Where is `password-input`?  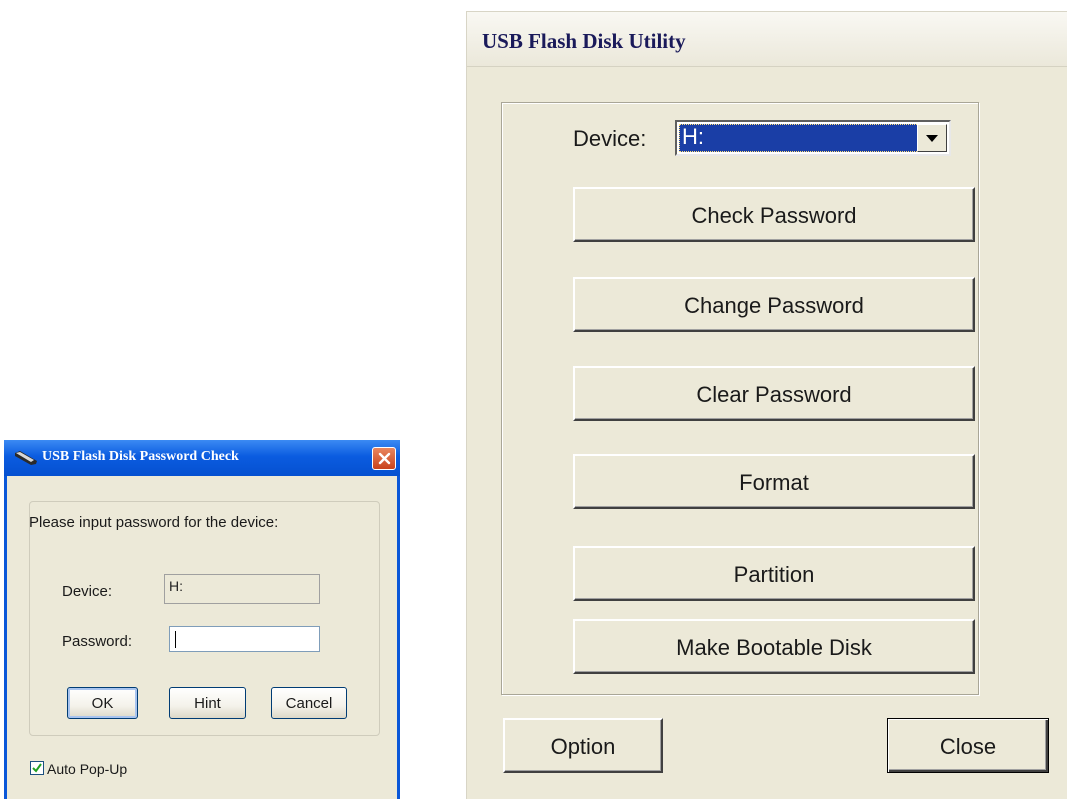
password-input is located at coordinates (244, 639).